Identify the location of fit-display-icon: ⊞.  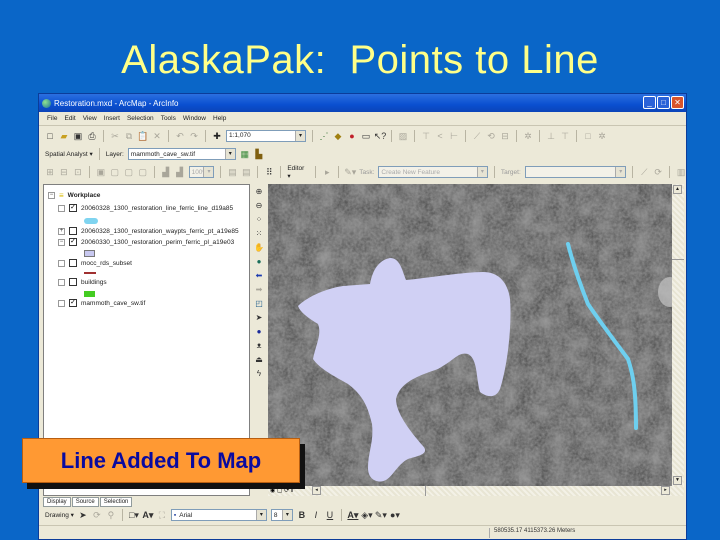
(50, 172).